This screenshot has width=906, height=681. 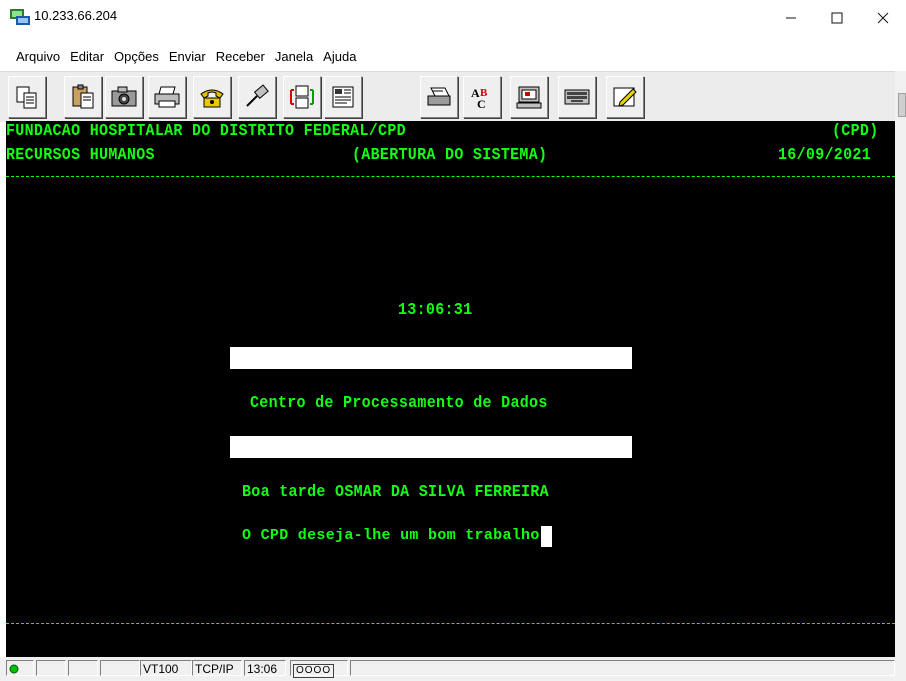 What do you see at coordinates (20, 668) in the screenshot?
I see `connection-status` at bounding box center [20, 668].